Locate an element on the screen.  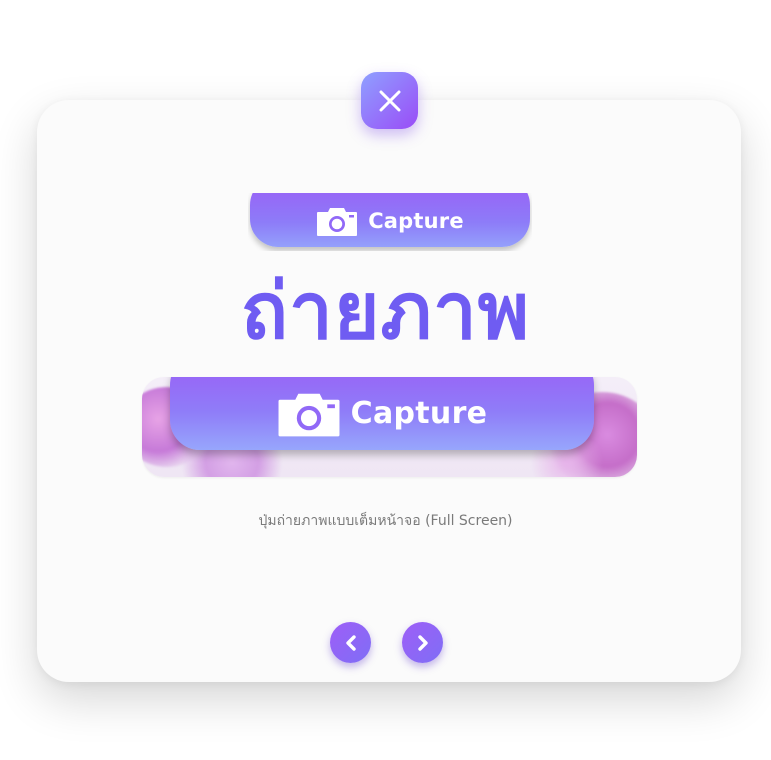
close-icon is located at coordinates (389, 100).